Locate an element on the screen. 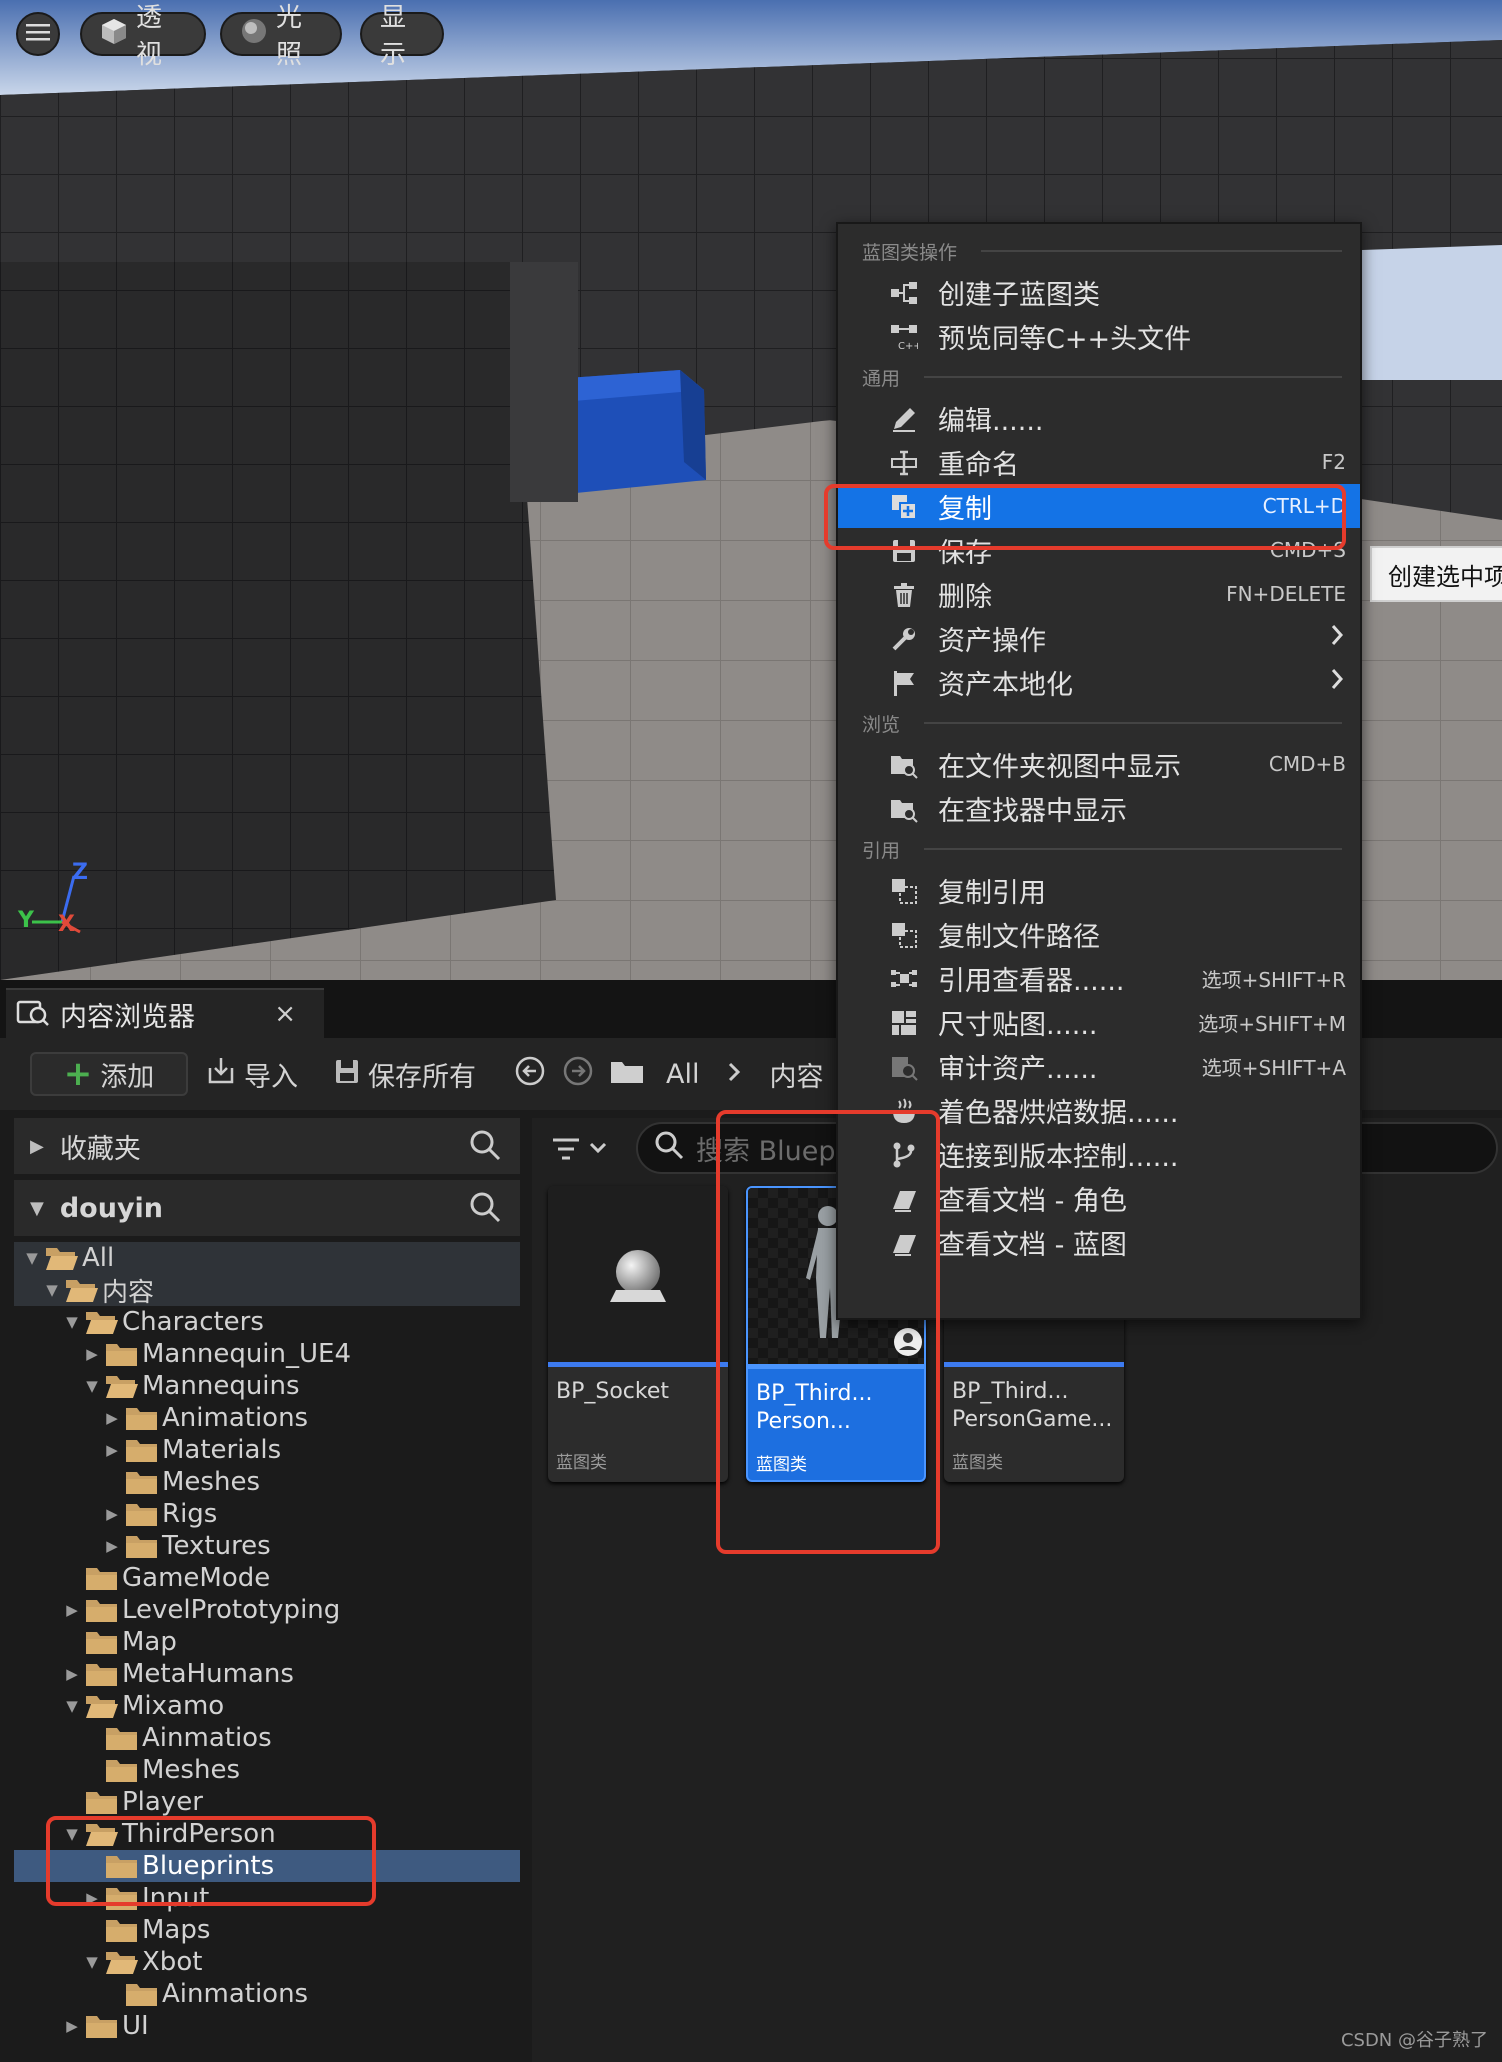 The height and width of the screenshot is (2062, 1502). history-forward-button is located at coordinates (578, 1074).